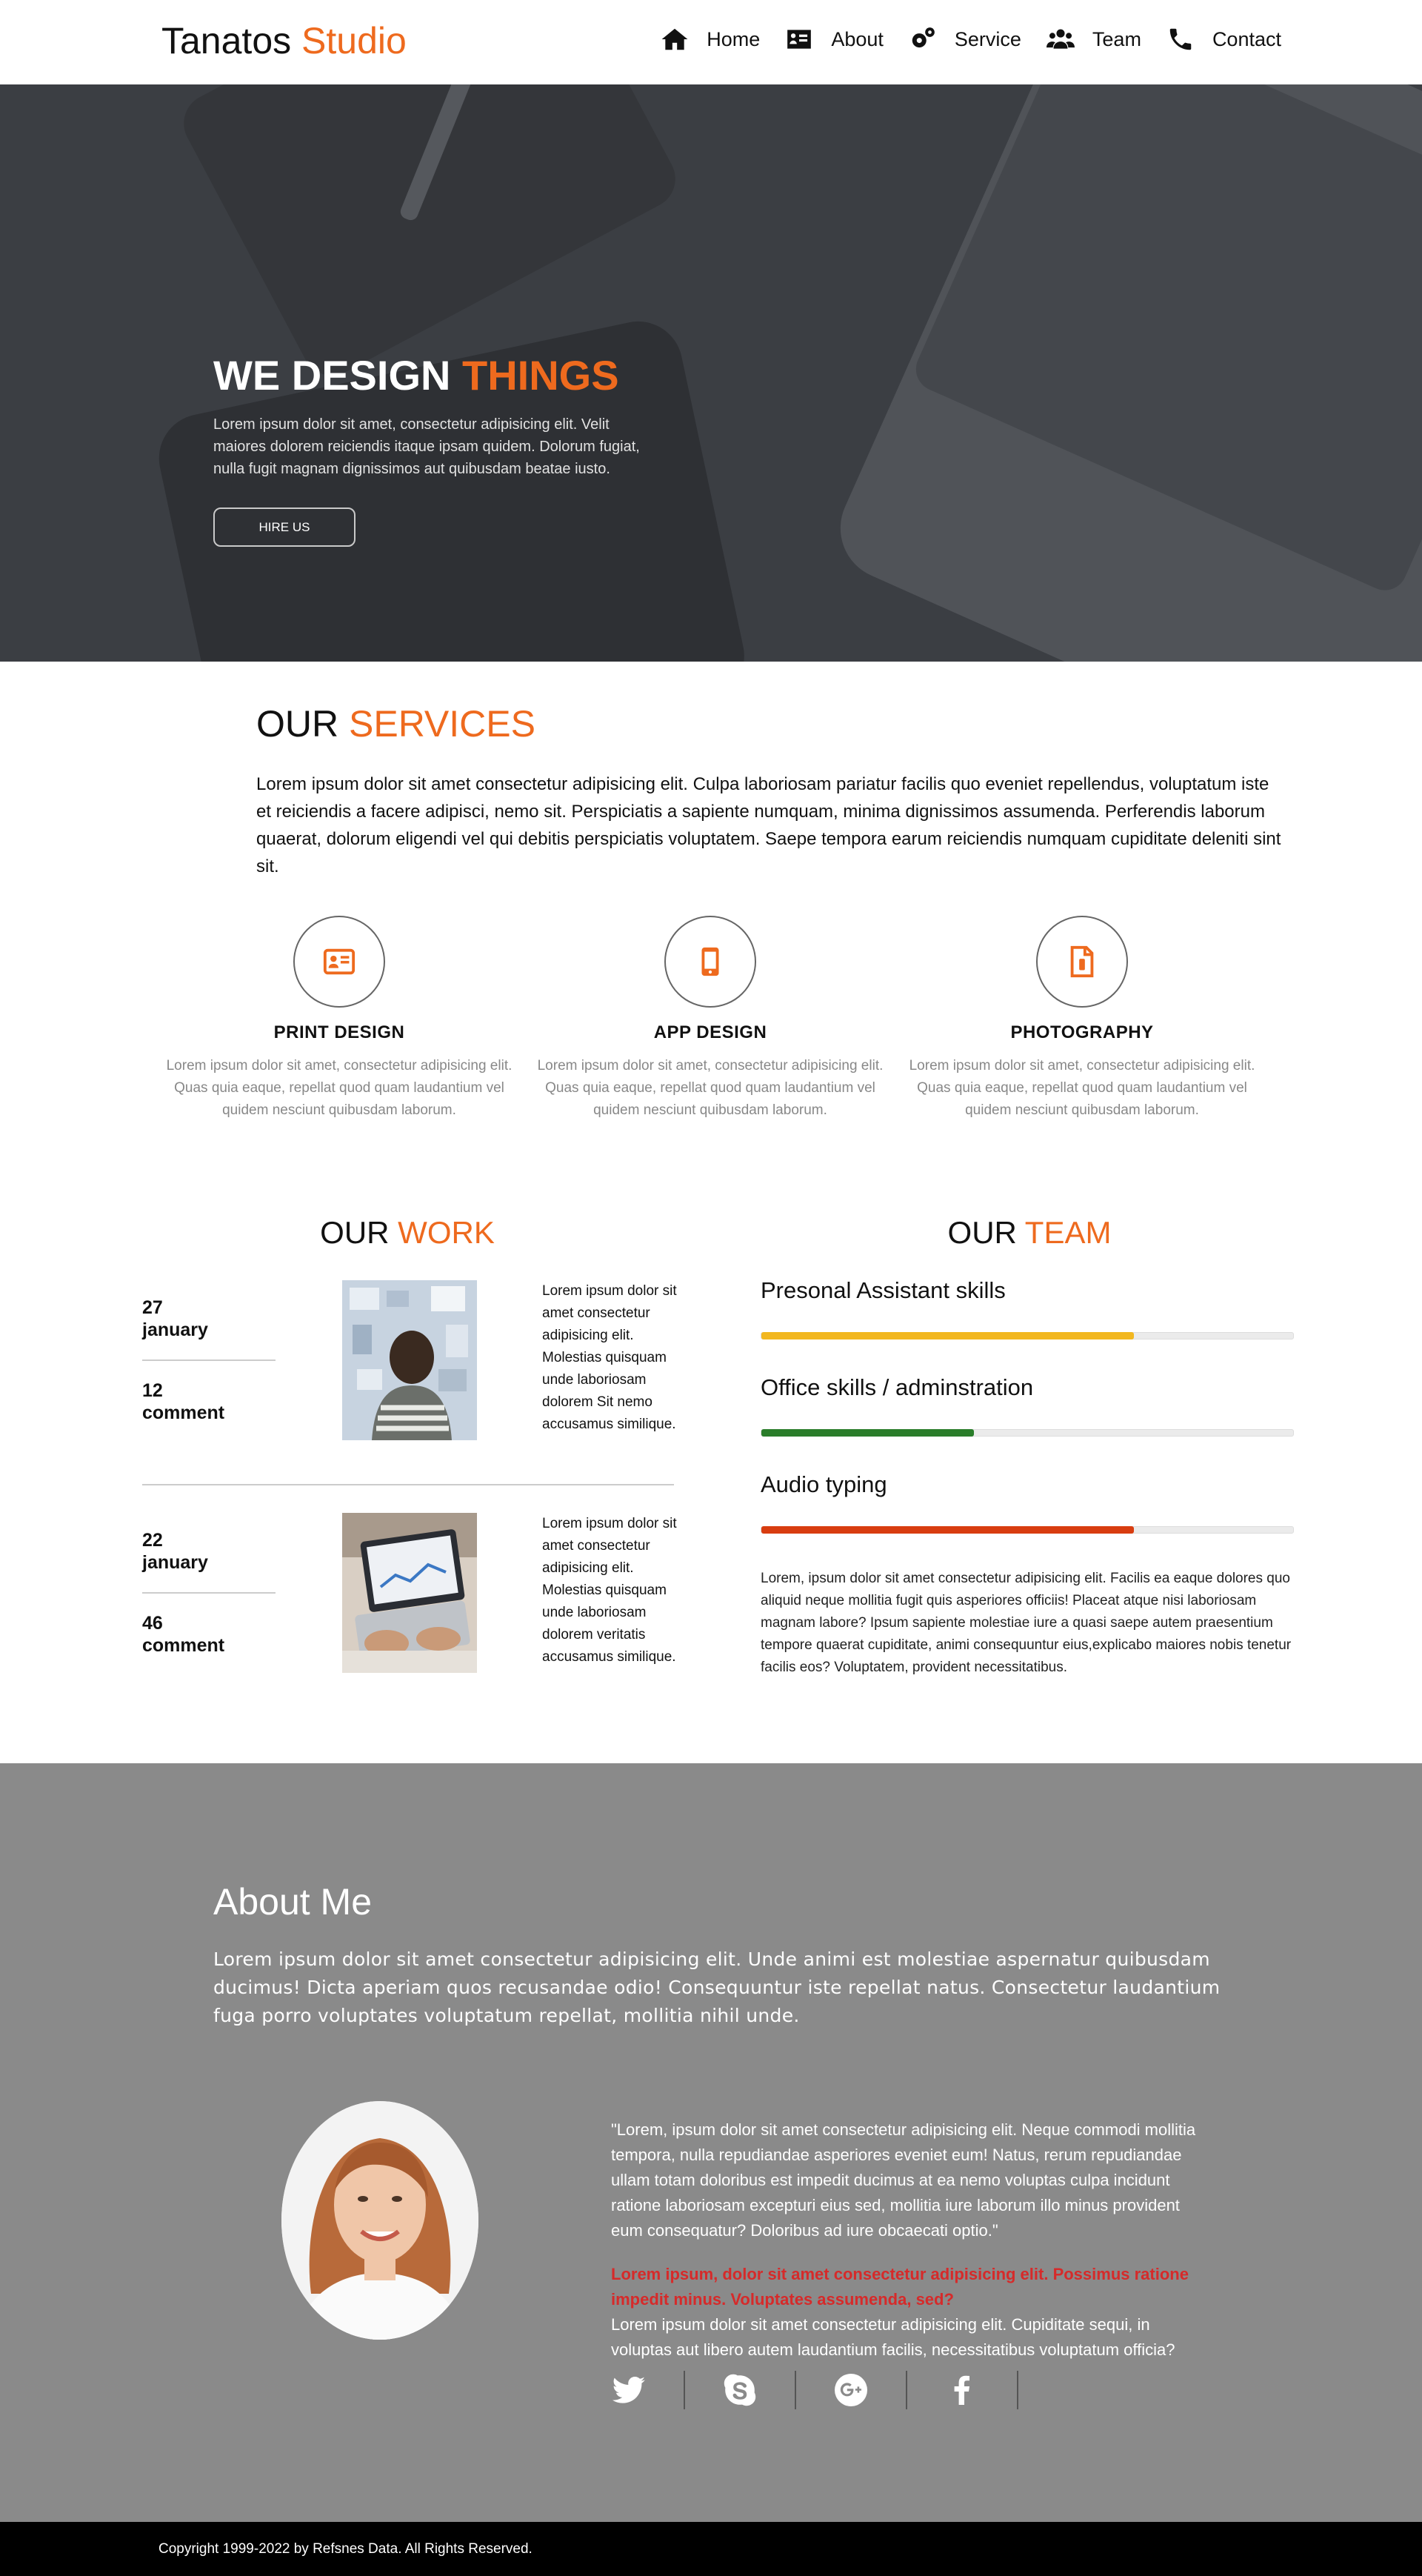 The height and width of the screenshot is (2576, 1422). I want to click on service-name: PHOTOGRAPHY, so click(1082, 1032).